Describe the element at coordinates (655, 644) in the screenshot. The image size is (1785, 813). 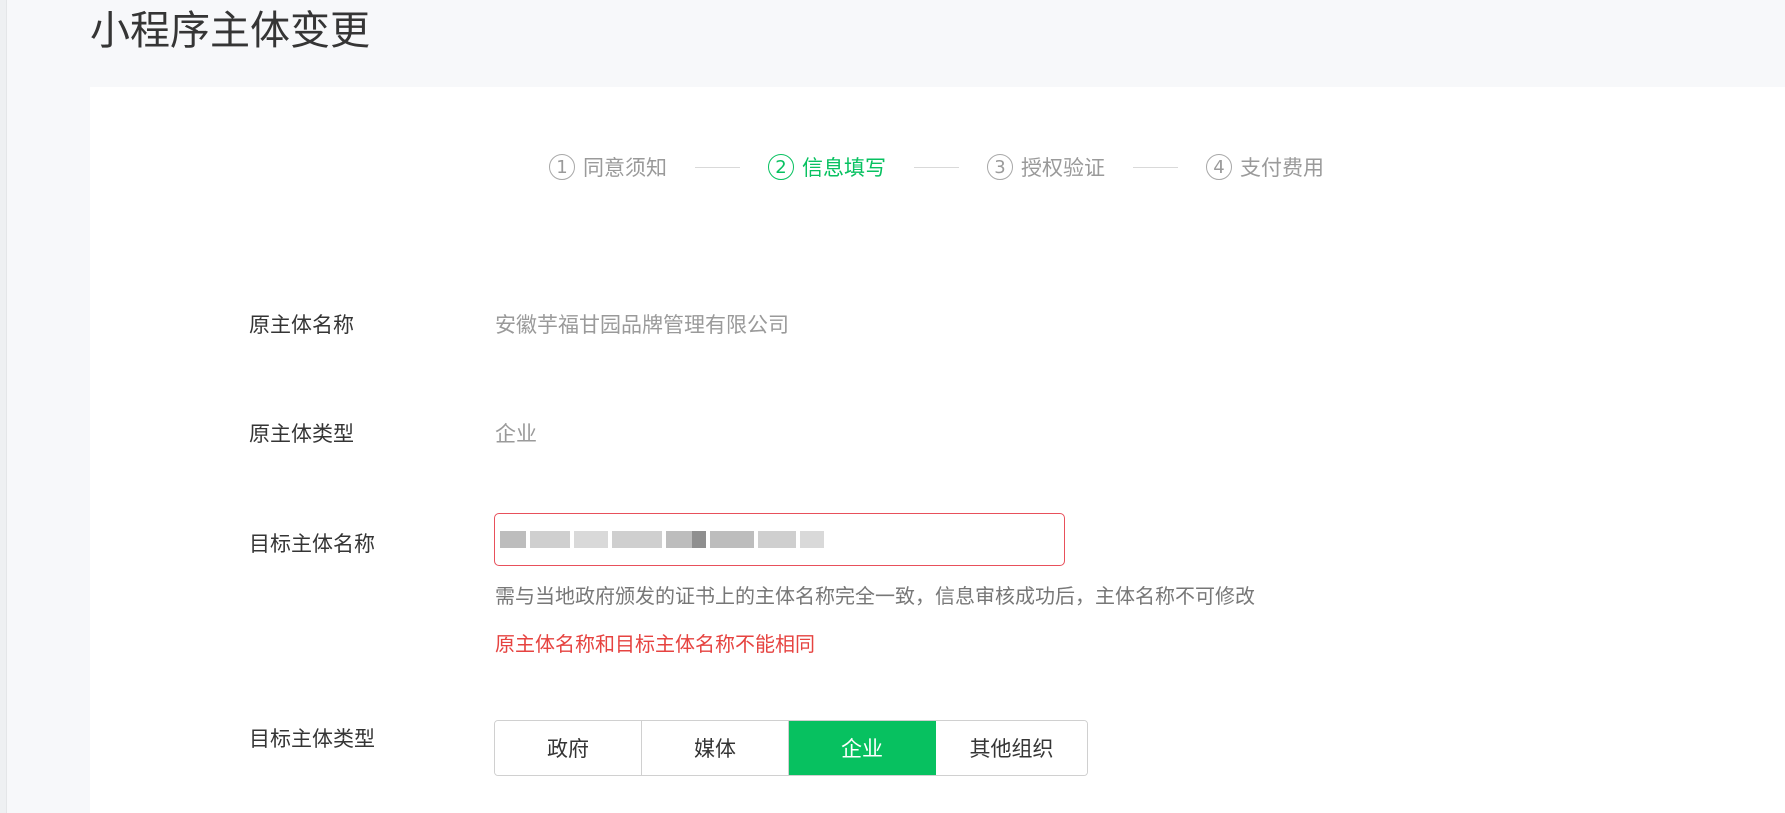
I see `target-name-error: 原主体名称和目标主体名称不能相同` at that location.